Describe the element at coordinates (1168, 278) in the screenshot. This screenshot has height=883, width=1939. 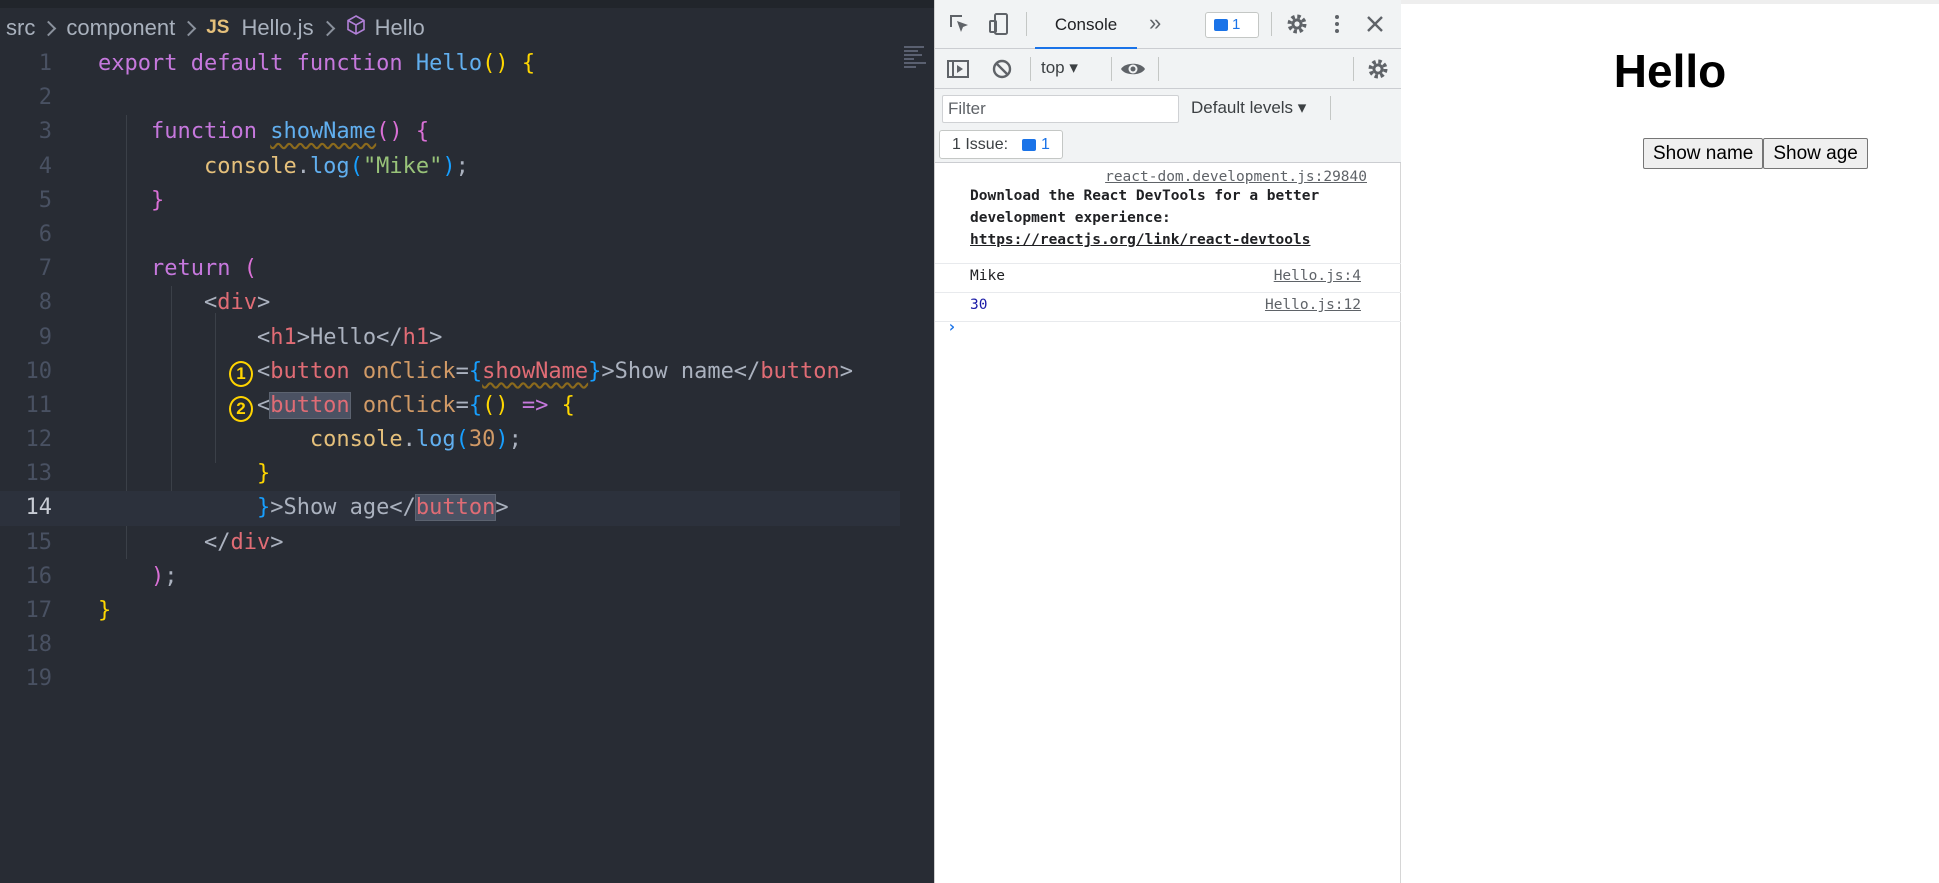
I see `console-message: Mike Hello.js:4` at that location.